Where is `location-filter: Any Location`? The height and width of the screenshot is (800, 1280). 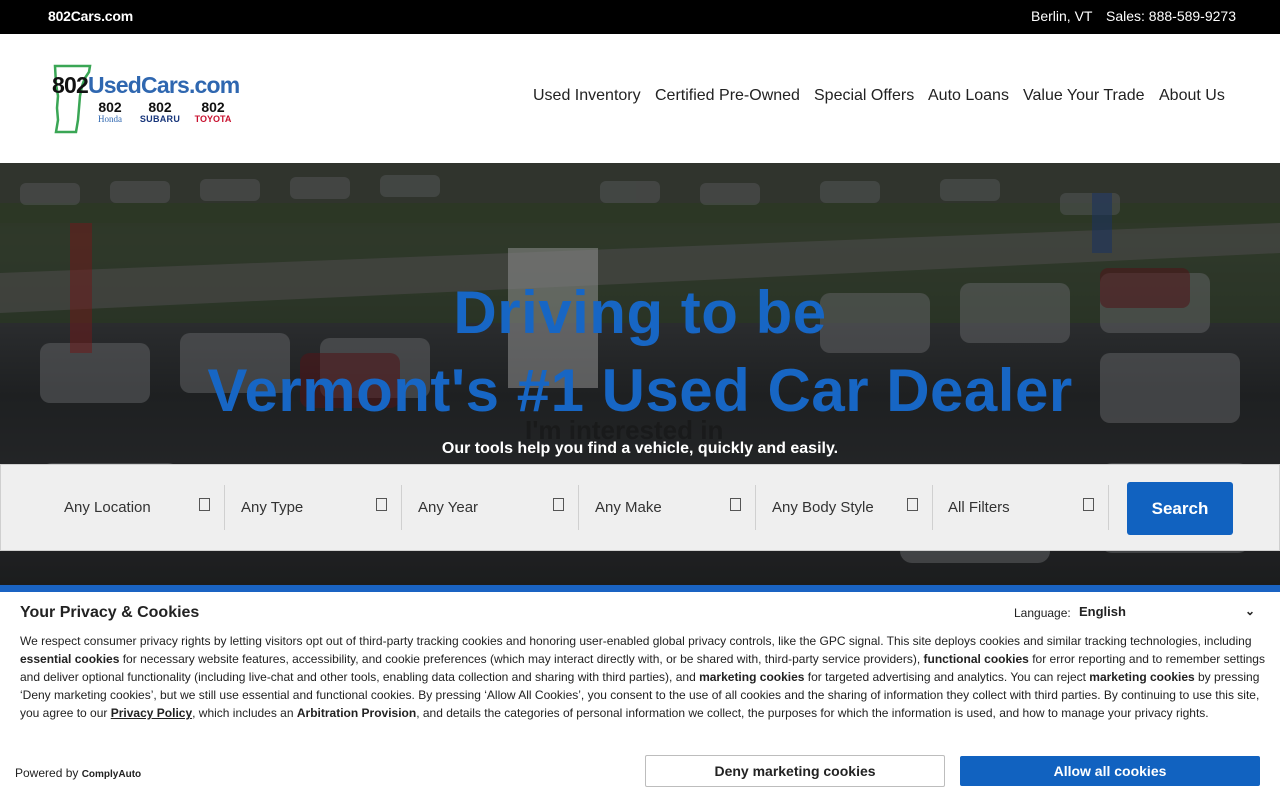 location-filter: Any Location is located at coordinates (140, 507).